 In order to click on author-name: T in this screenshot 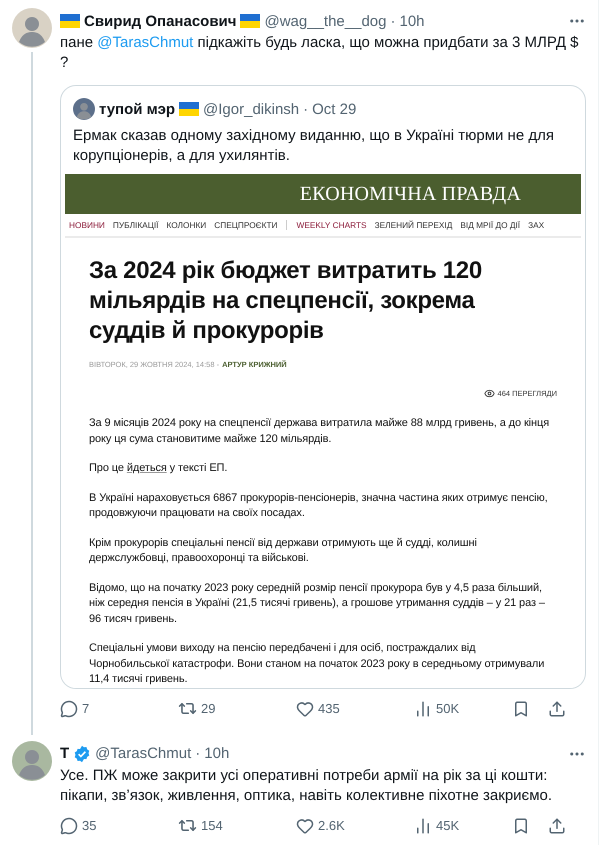, I will do `click(65, 753)`.